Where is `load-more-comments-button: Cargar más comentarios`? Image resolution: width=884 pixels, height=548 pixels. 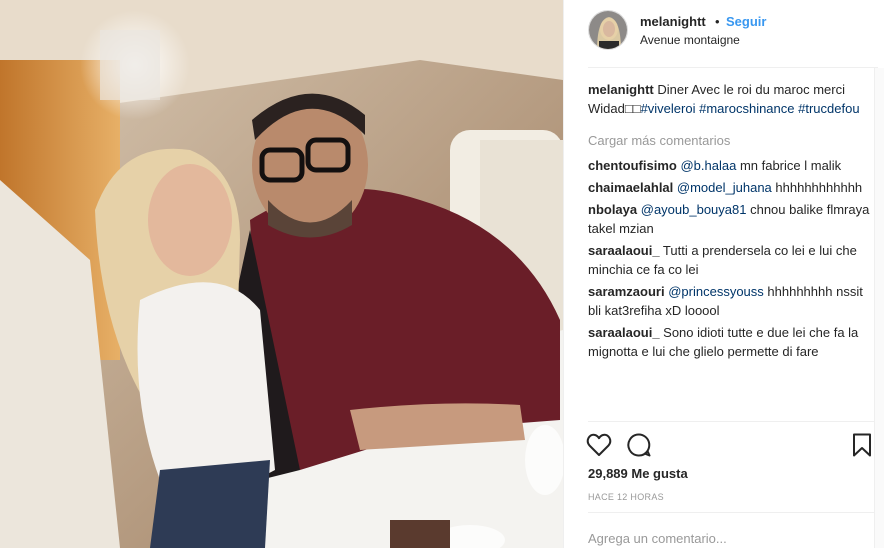 load-more-comments-button: Cargar más comentarios is located at coordinates (731, 140).